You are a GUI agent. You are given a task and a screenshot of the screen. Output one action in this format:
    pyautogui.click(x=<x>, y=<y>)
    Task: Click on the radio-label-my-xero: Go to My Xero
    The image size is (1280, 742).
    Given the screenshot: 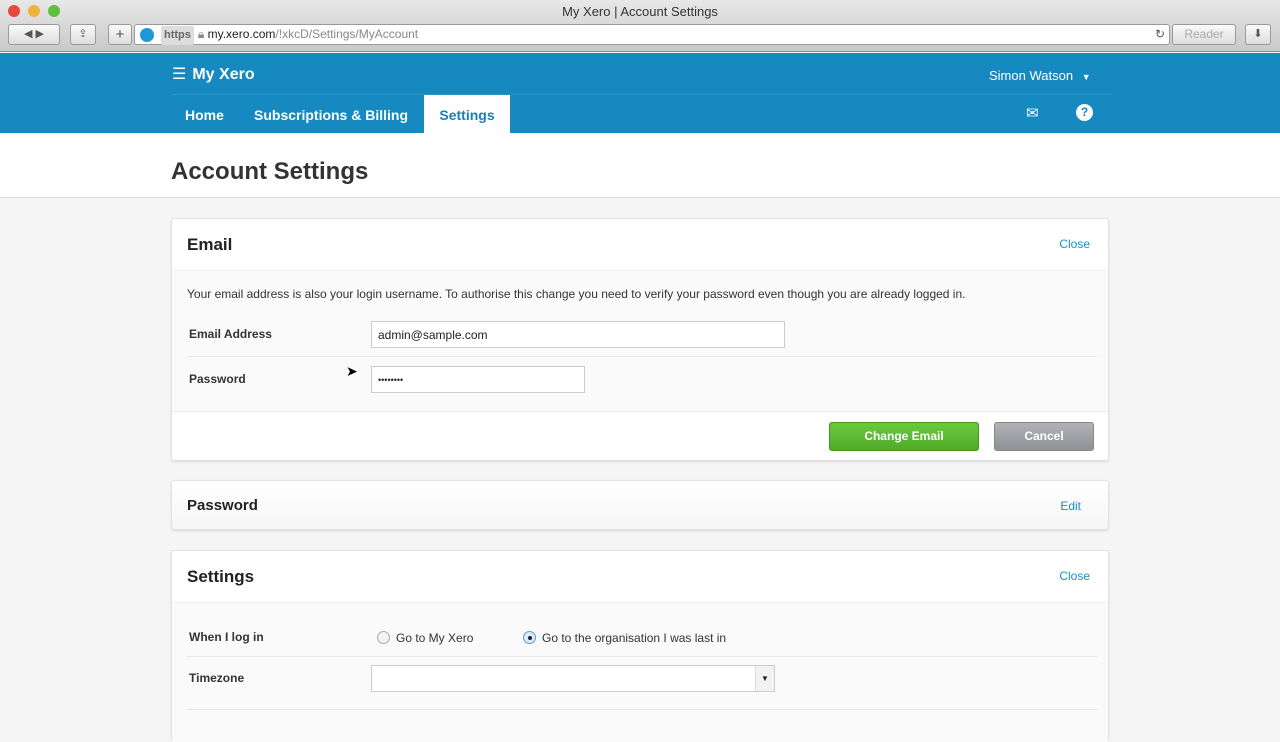 What is the action you would take?
    pyautogui.click(x=435, y=638)
    